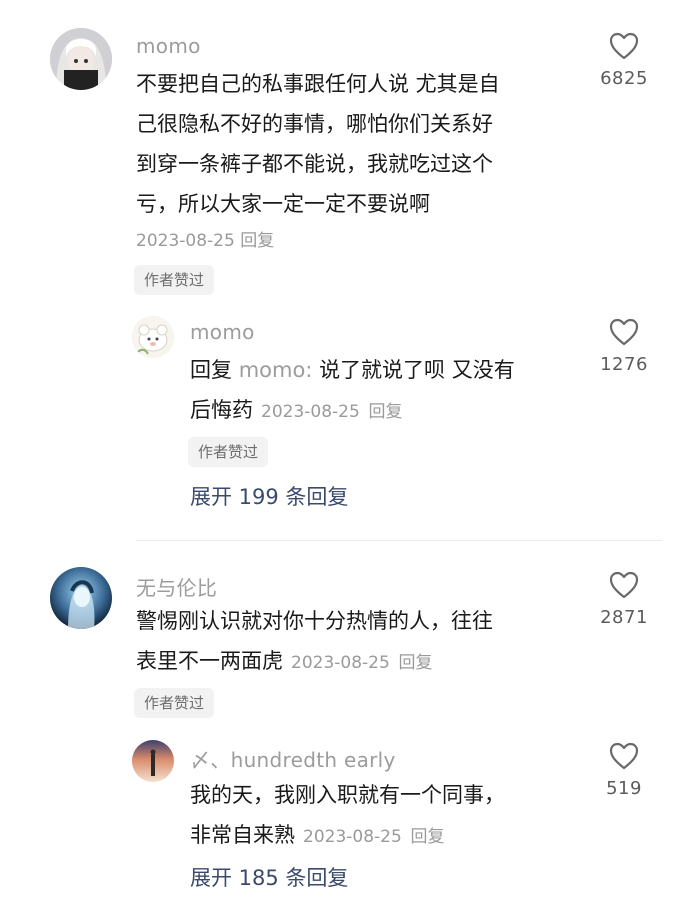  I want to click on comment-text: 警惕刚认识就对你十分热情的人，往往 表里不一两面虎 2023-08-25 回复, so click(356, 642).